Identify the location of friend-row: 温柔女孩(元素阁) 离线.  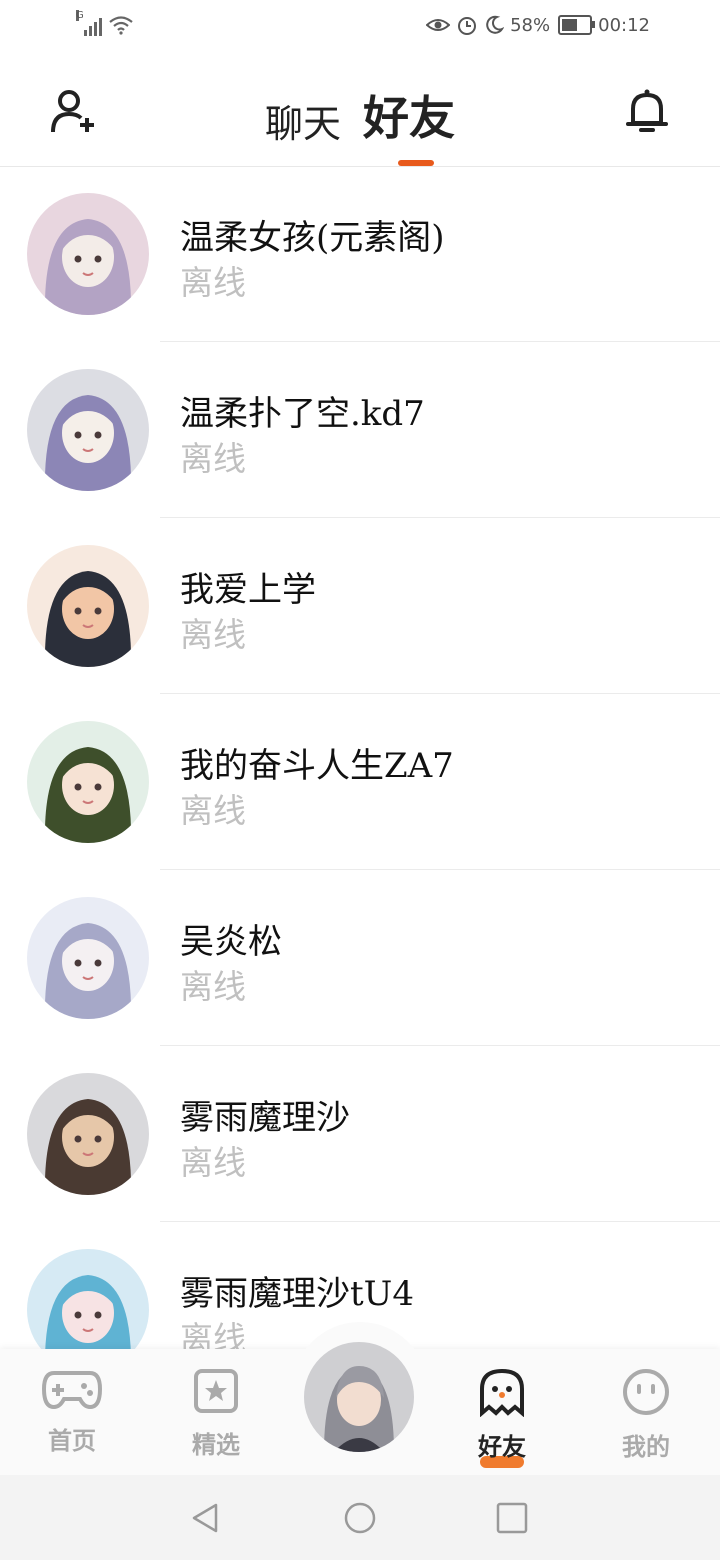
(360, 254).